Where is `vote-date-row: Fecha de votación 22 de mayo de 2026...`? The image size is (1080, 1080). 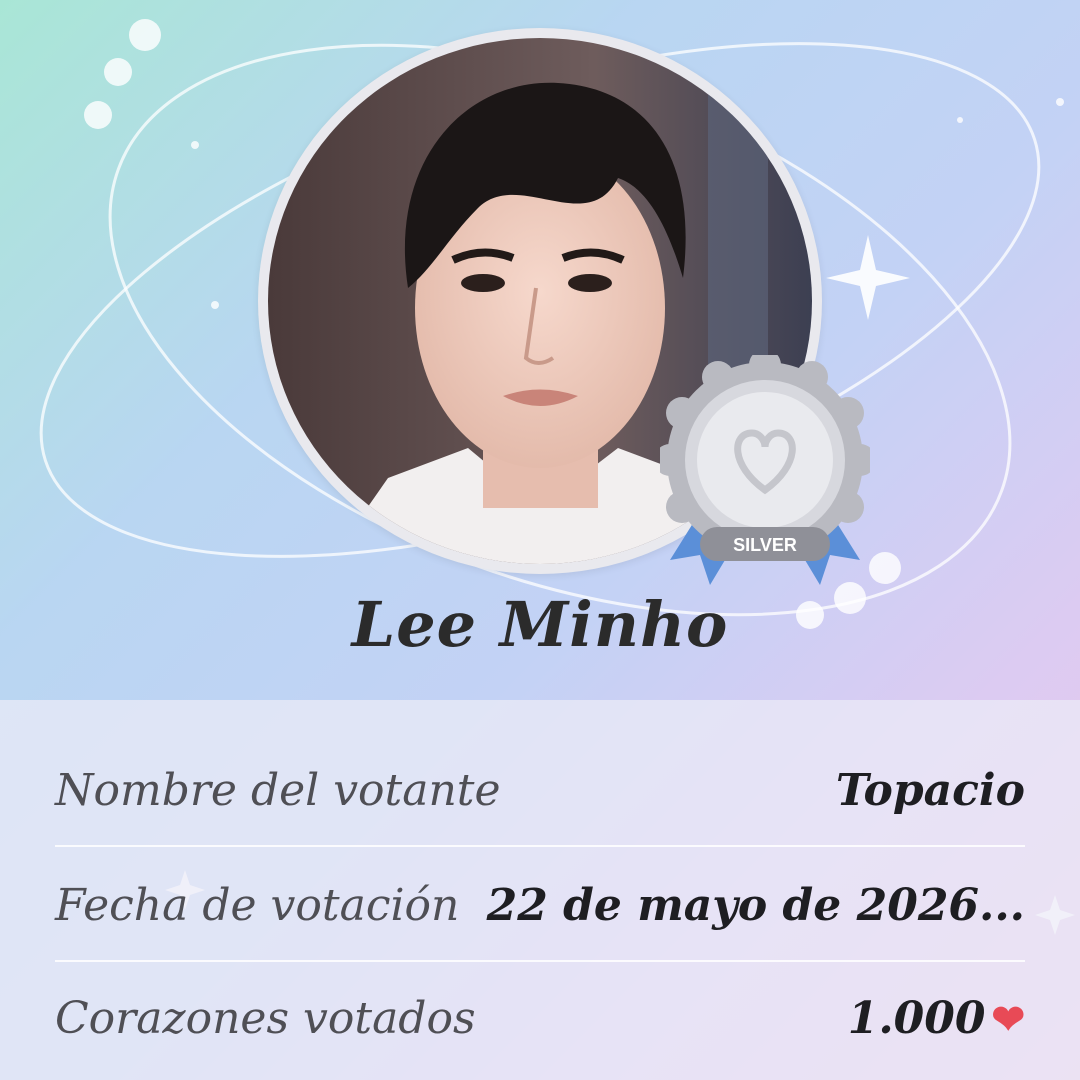 vote-date-row: Fecha de votación 22 de mayo de 2026... is located at coordinates (540, 905).